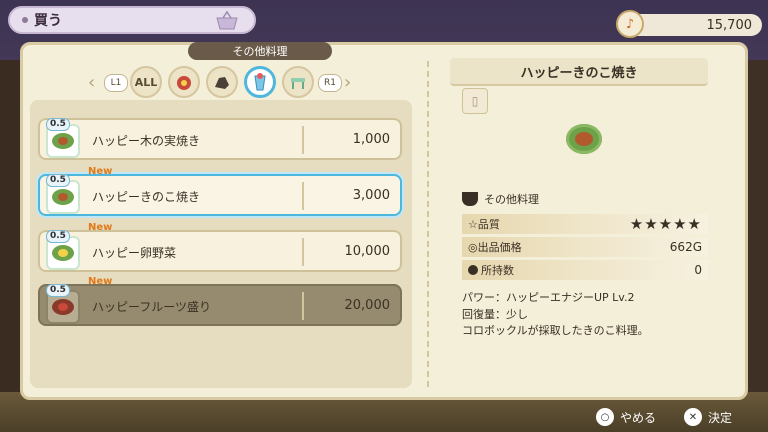  I want to click on description-text: コロボックルが採取したきのこ料理。, so click(555, 330).